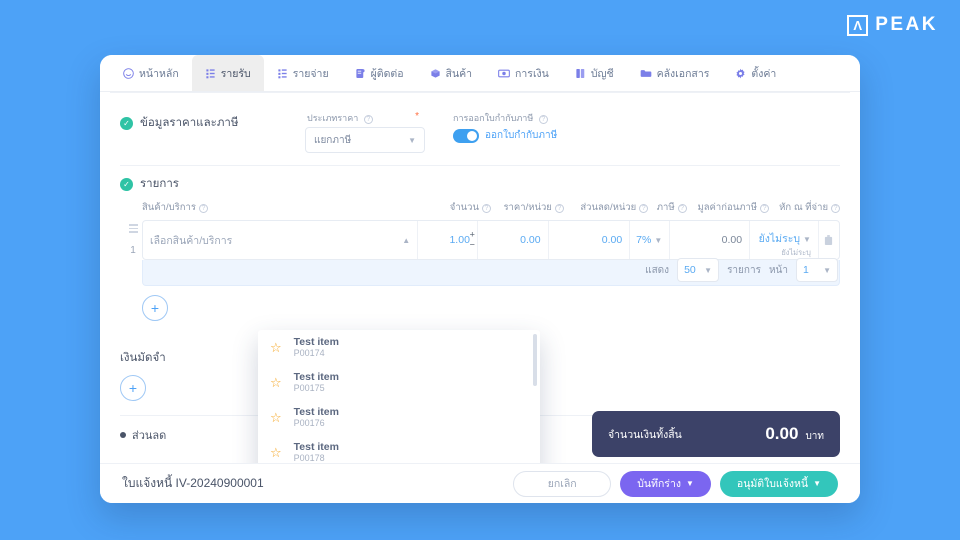 The width and height of the screenshot is (960, 540). Describe the element at coordinates (149, 436) in the screenshot. I see `summary-label: ส่วนลด` at that location.